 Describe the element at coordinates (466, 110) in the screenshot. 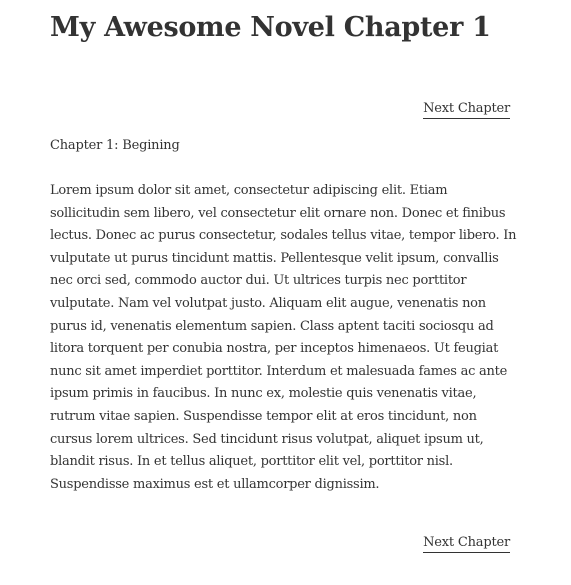

I see `next-chapter-link-top: Next Chapter` at that location.